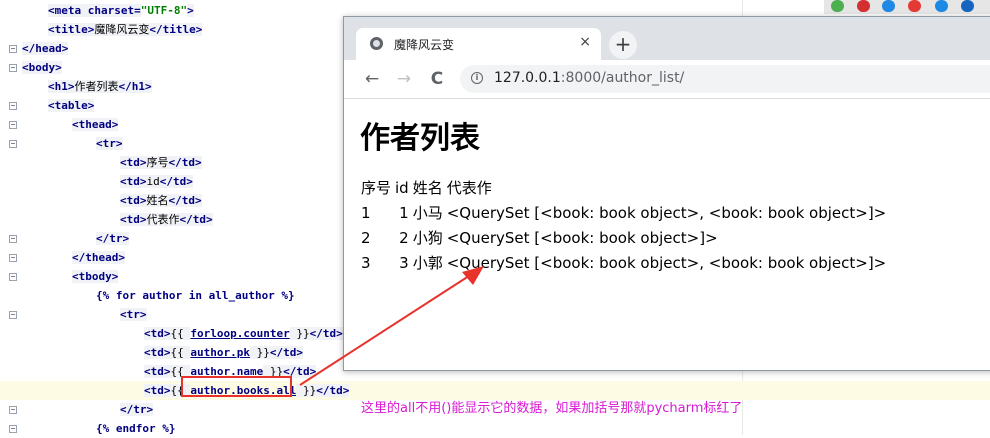 The height and width of the screenshot is (438, 990). Describe the element at coordinates (552, 408) in the screenshot. I see `annotation-note: 这里的all不用()能显示它的数据，如果加括号那就pycharm标红了` at that location.